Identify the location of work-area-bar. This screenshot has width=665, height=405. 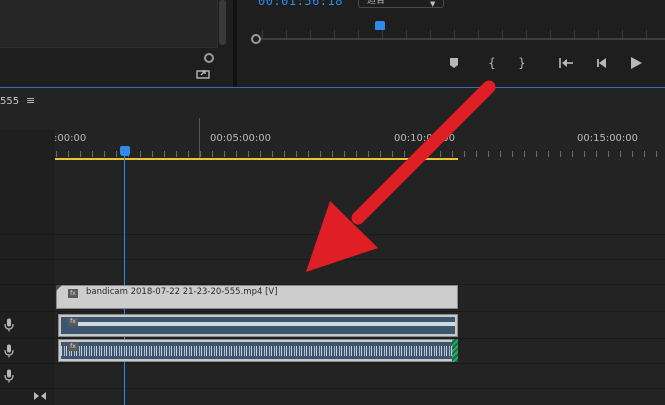
(256, 159).